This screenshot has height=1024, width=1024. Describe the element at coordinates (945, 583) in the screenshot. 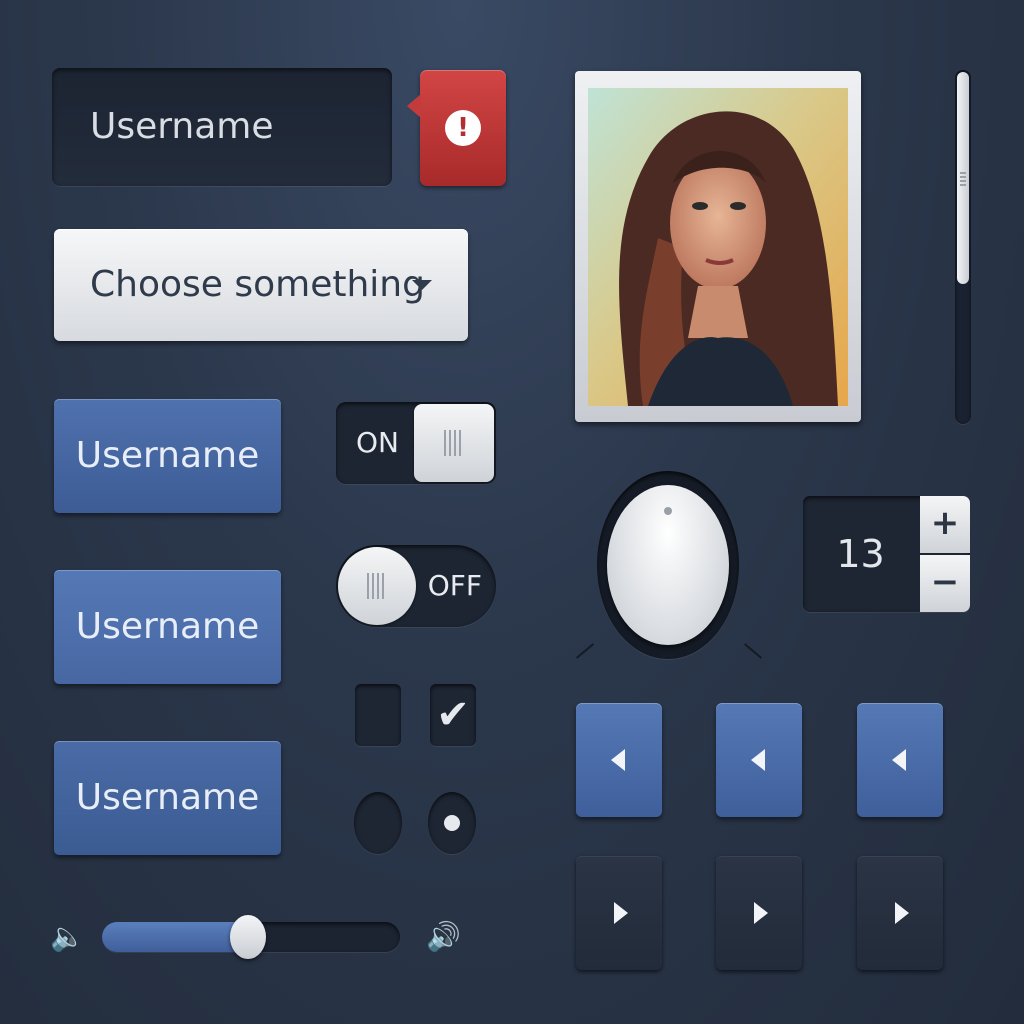

I see `decrement-button: −` at that location.